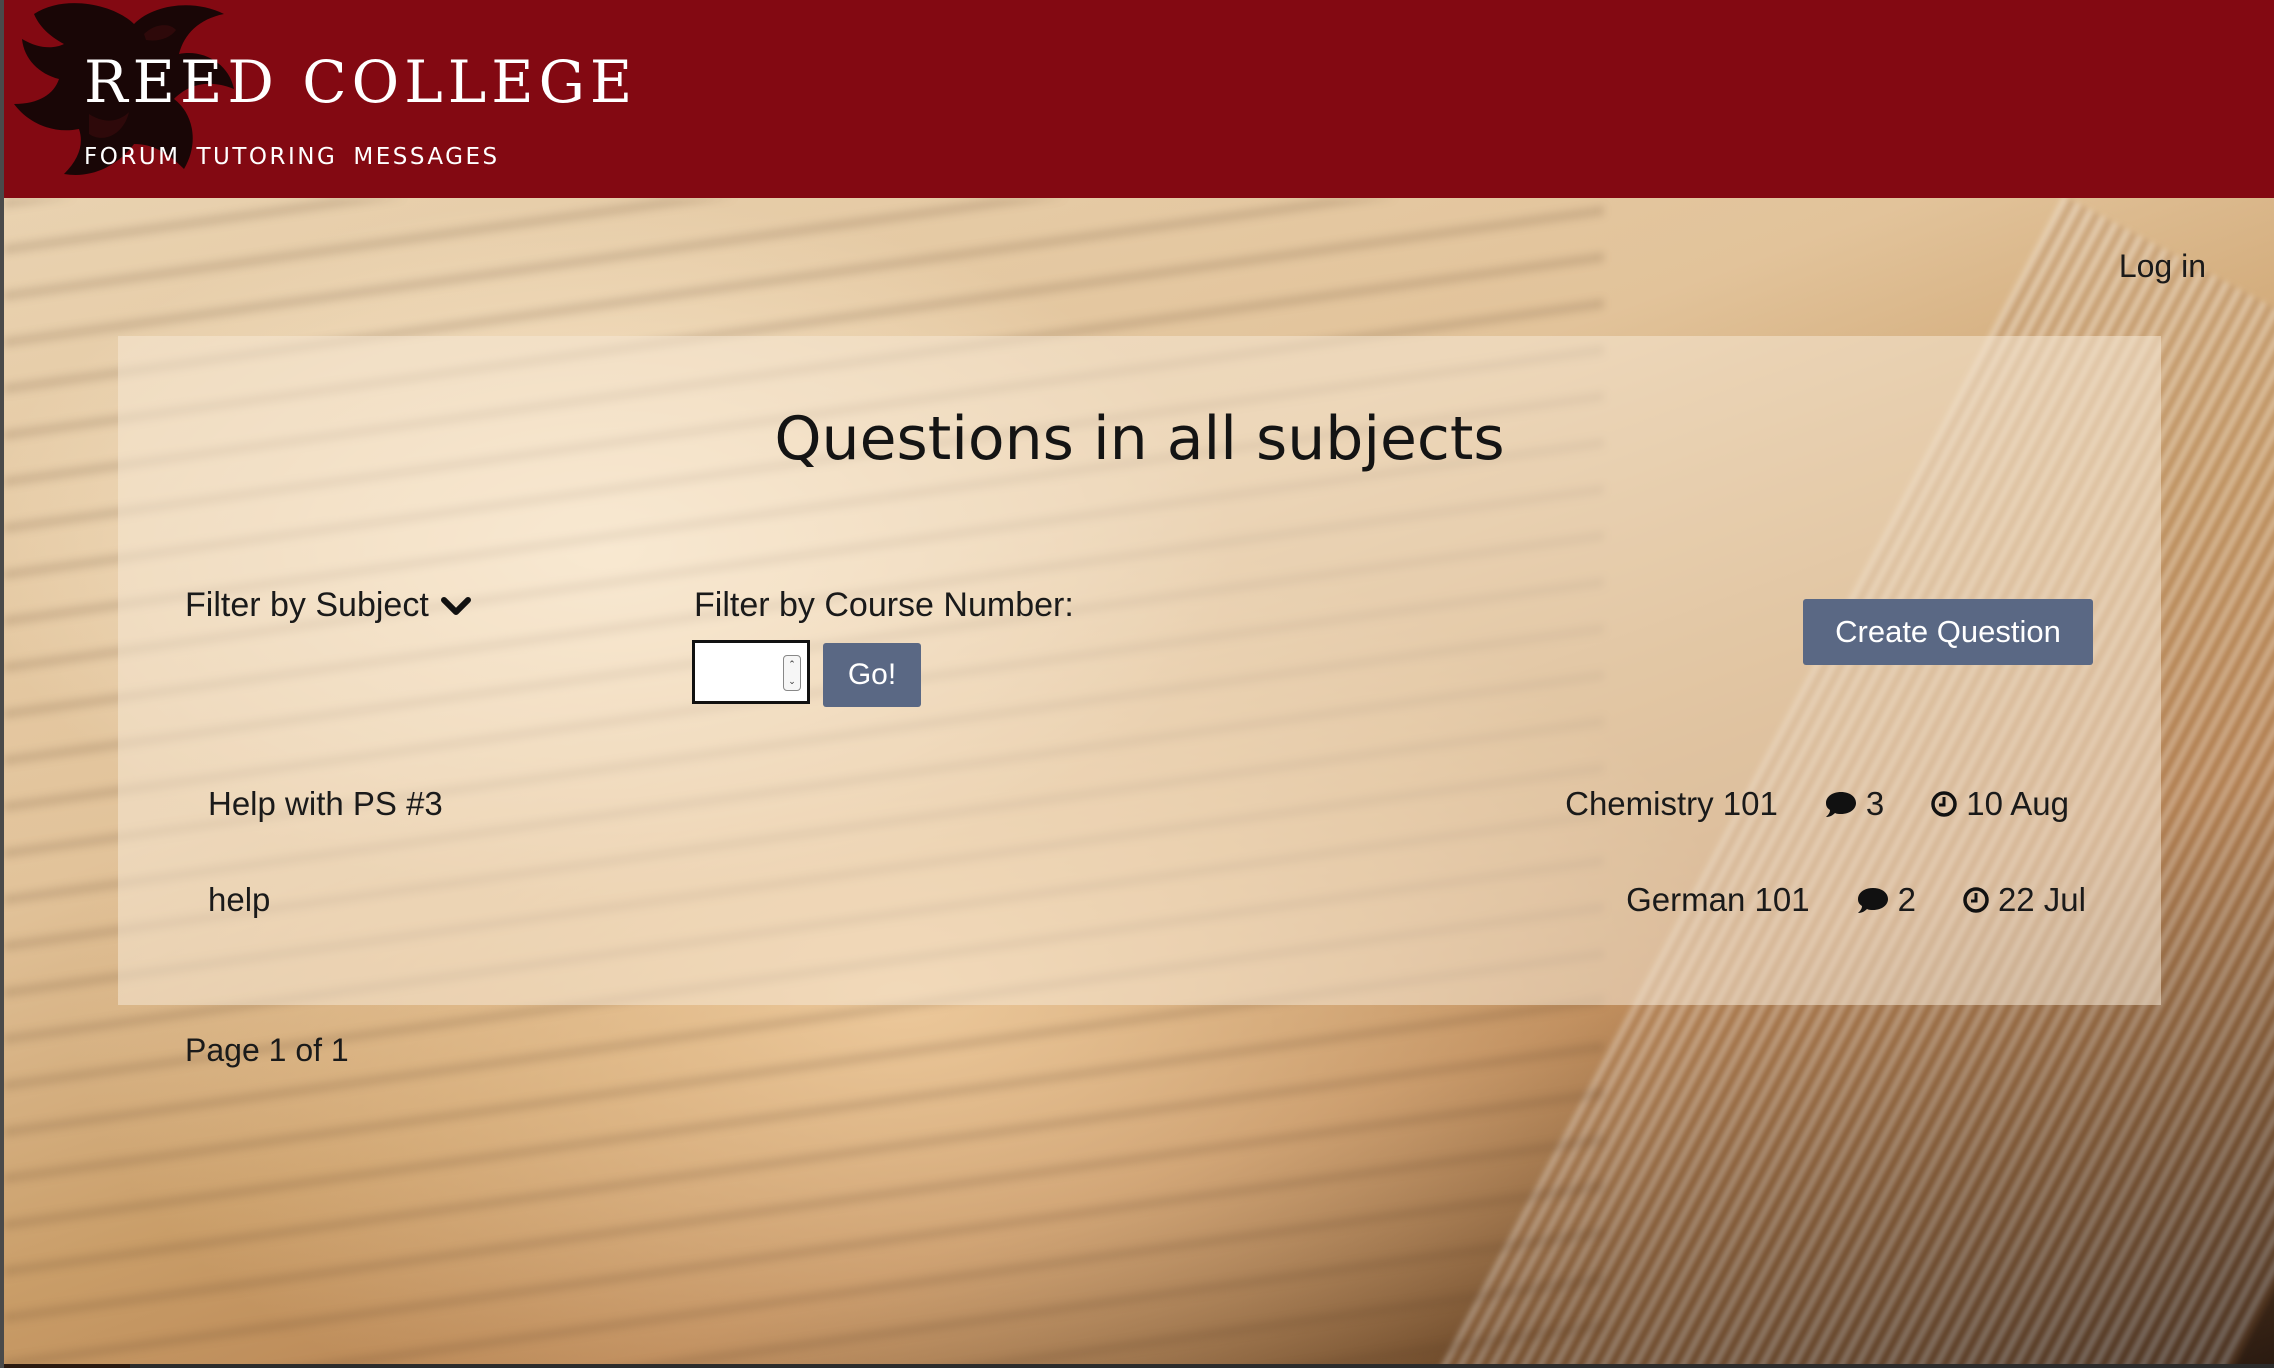 This screenshot has width=2274, height=1368. What do you see at coordinates (426, 157) in the screenshot?
I see `nav-messages: MESSAGES` at bounding box center [426, 157].